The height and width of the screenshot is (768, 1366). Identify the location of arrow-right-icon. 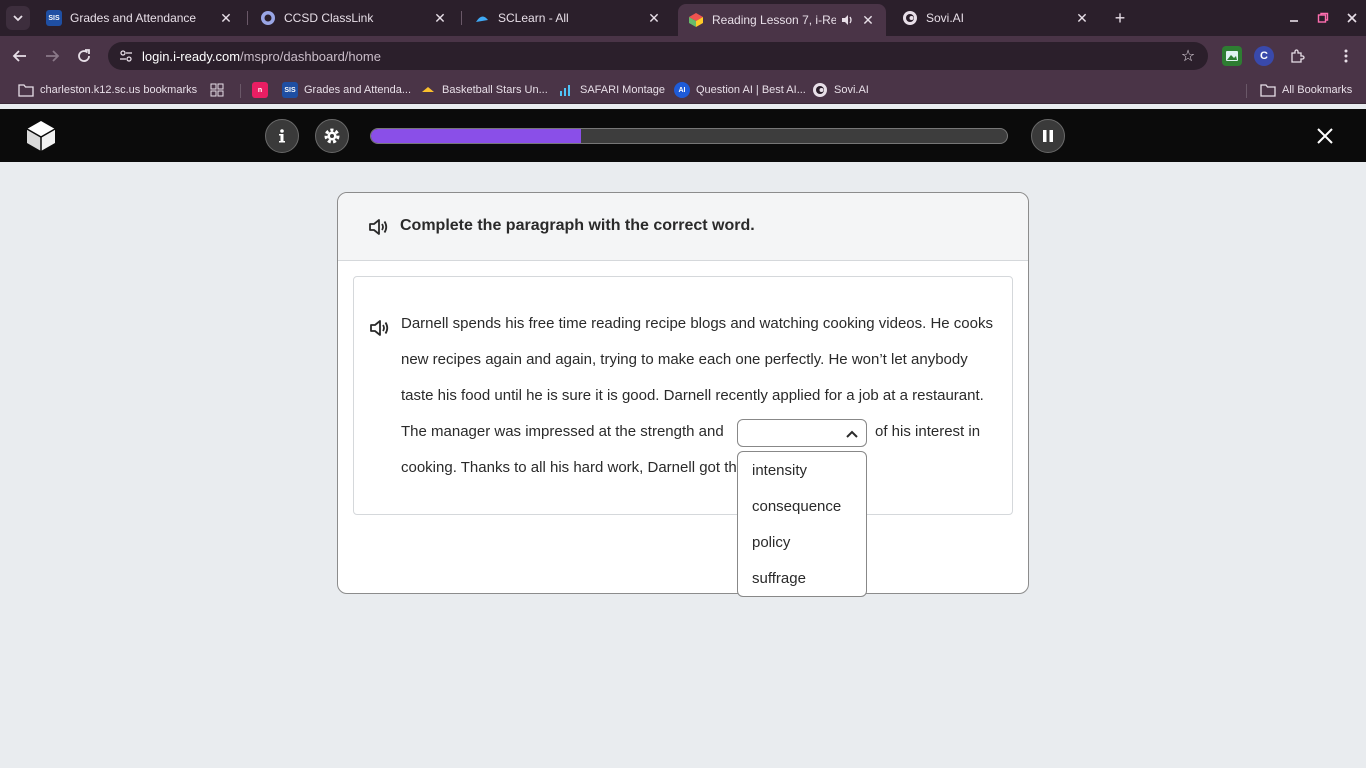
(53, 56).